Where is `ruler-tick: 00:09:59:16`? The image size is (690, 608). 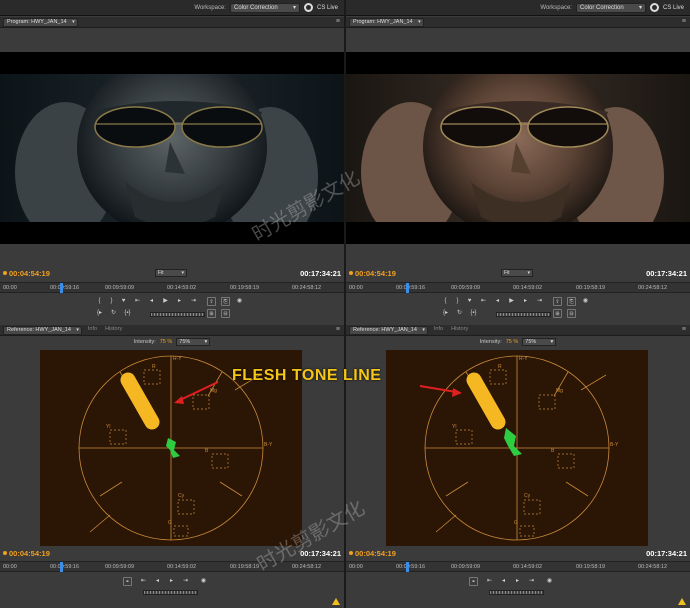 ruler-tick: 00:09:59:16 is located at coordinates (65, 288).